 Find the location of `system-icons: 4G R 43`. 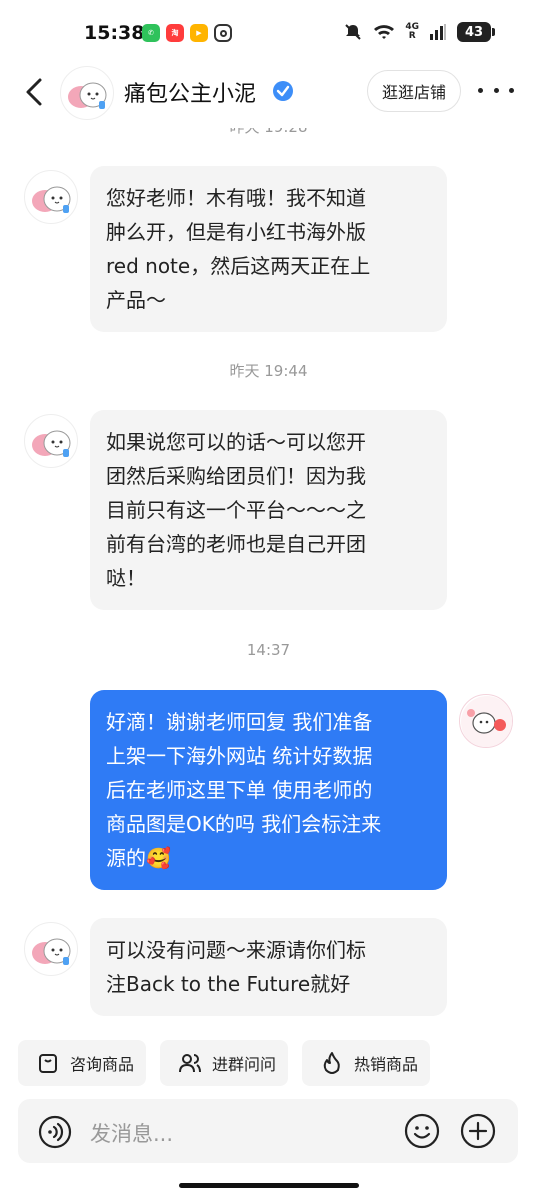

system-icons: 4G R 43 is located at coordinates (419, 32).